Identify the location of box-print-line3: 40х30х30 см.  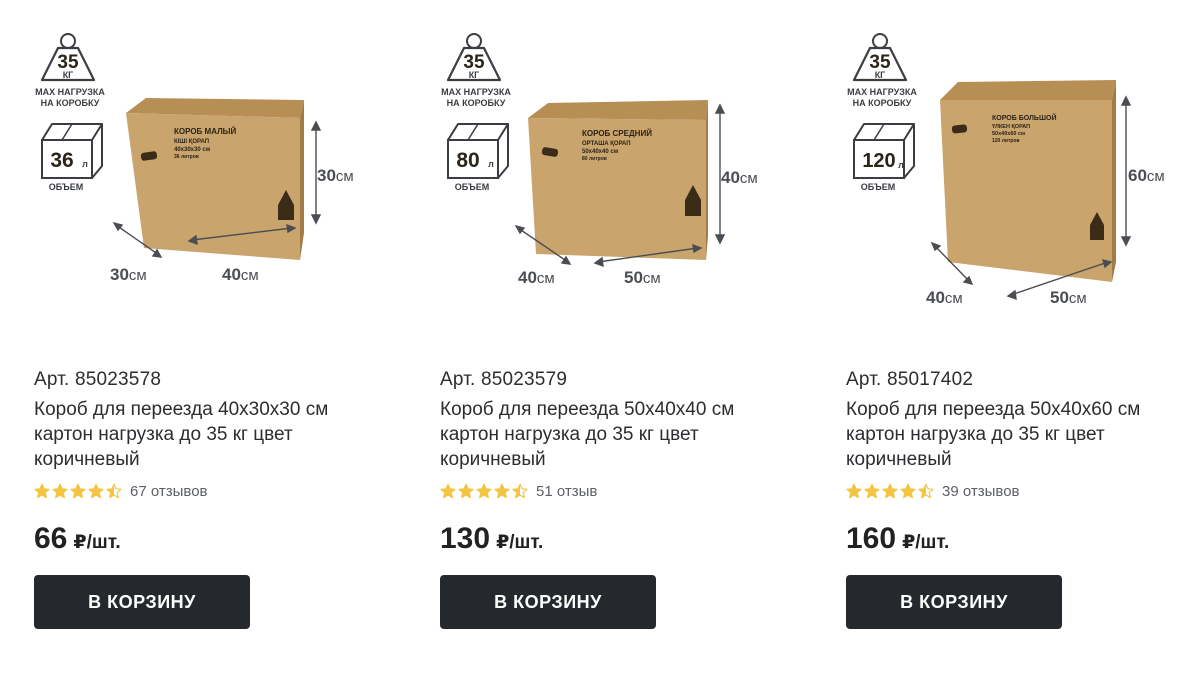
(192, 150).